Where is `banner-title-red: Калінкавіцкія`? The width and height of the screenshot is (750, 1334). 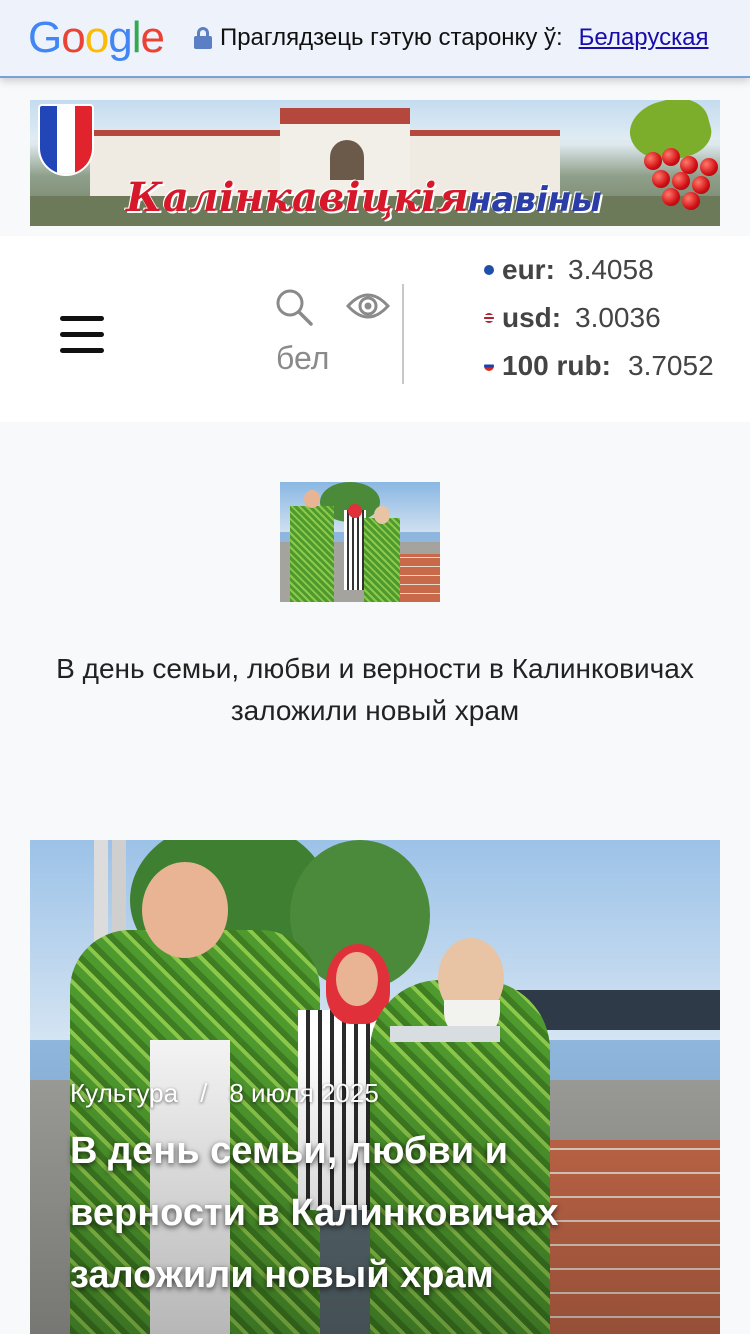 banner-title-red: Калінкавіцкія is located at coordinates (298, 197).